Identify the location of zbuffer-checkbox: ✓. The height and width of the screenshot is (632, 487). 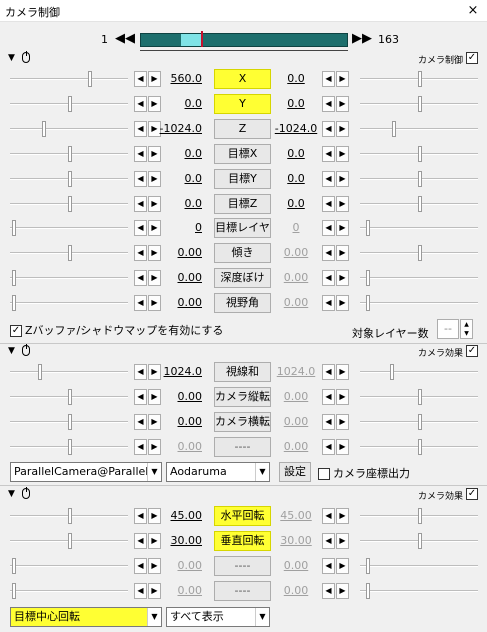
(16, 331).